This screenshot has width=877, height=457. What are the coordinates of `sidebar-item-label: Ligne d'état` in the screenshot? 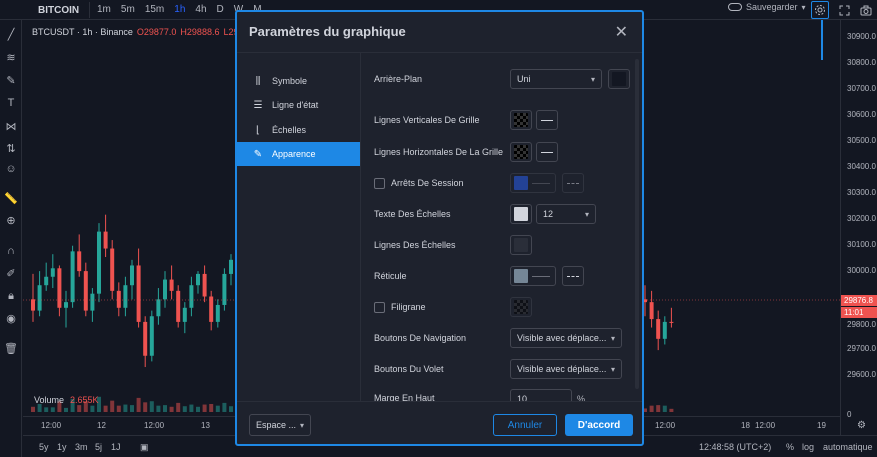 It's located at (295, 105).